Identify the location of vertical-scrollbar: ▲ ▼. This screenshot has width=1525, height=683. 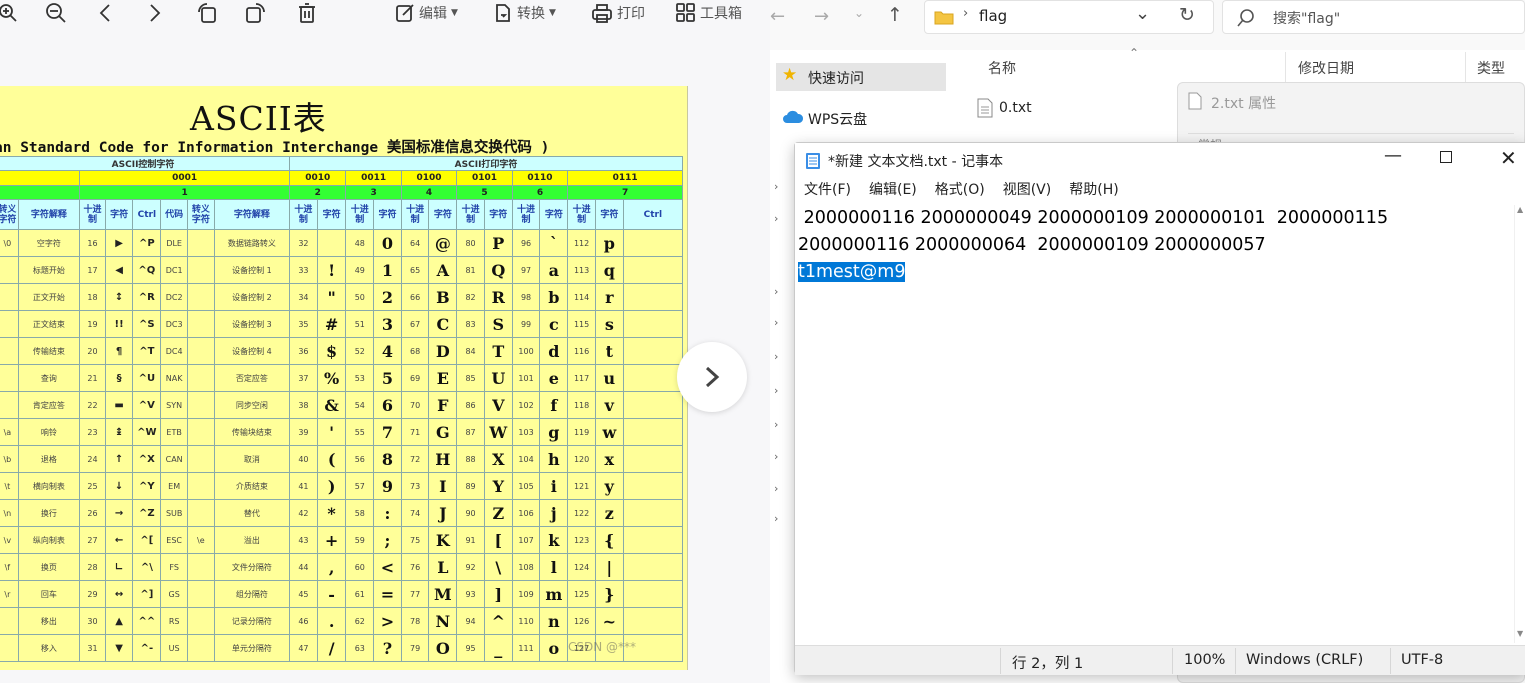
(1519, 424).